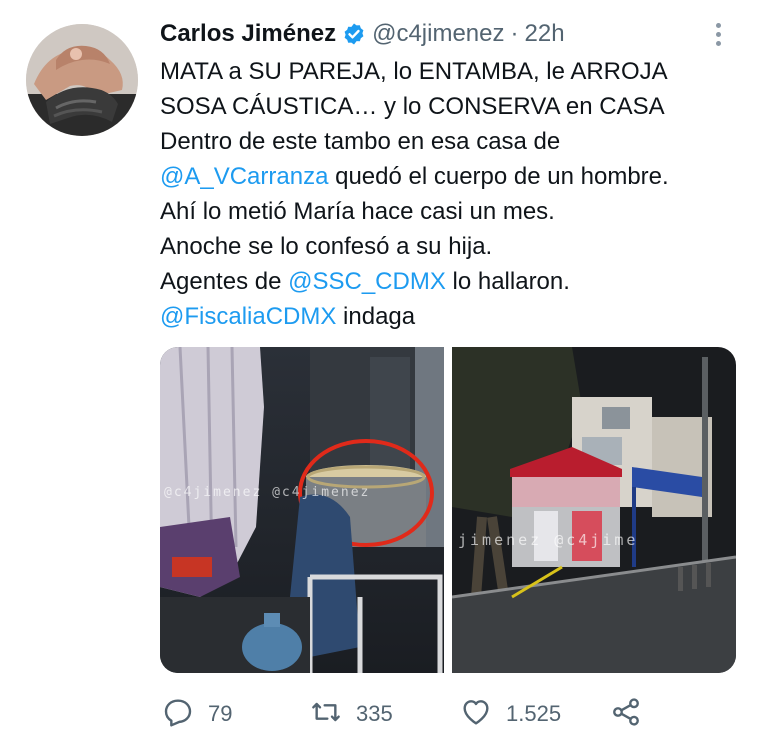  Describe the element at coordinates (326, 714) in the screenshot. I see `retweet-icon` at that location.